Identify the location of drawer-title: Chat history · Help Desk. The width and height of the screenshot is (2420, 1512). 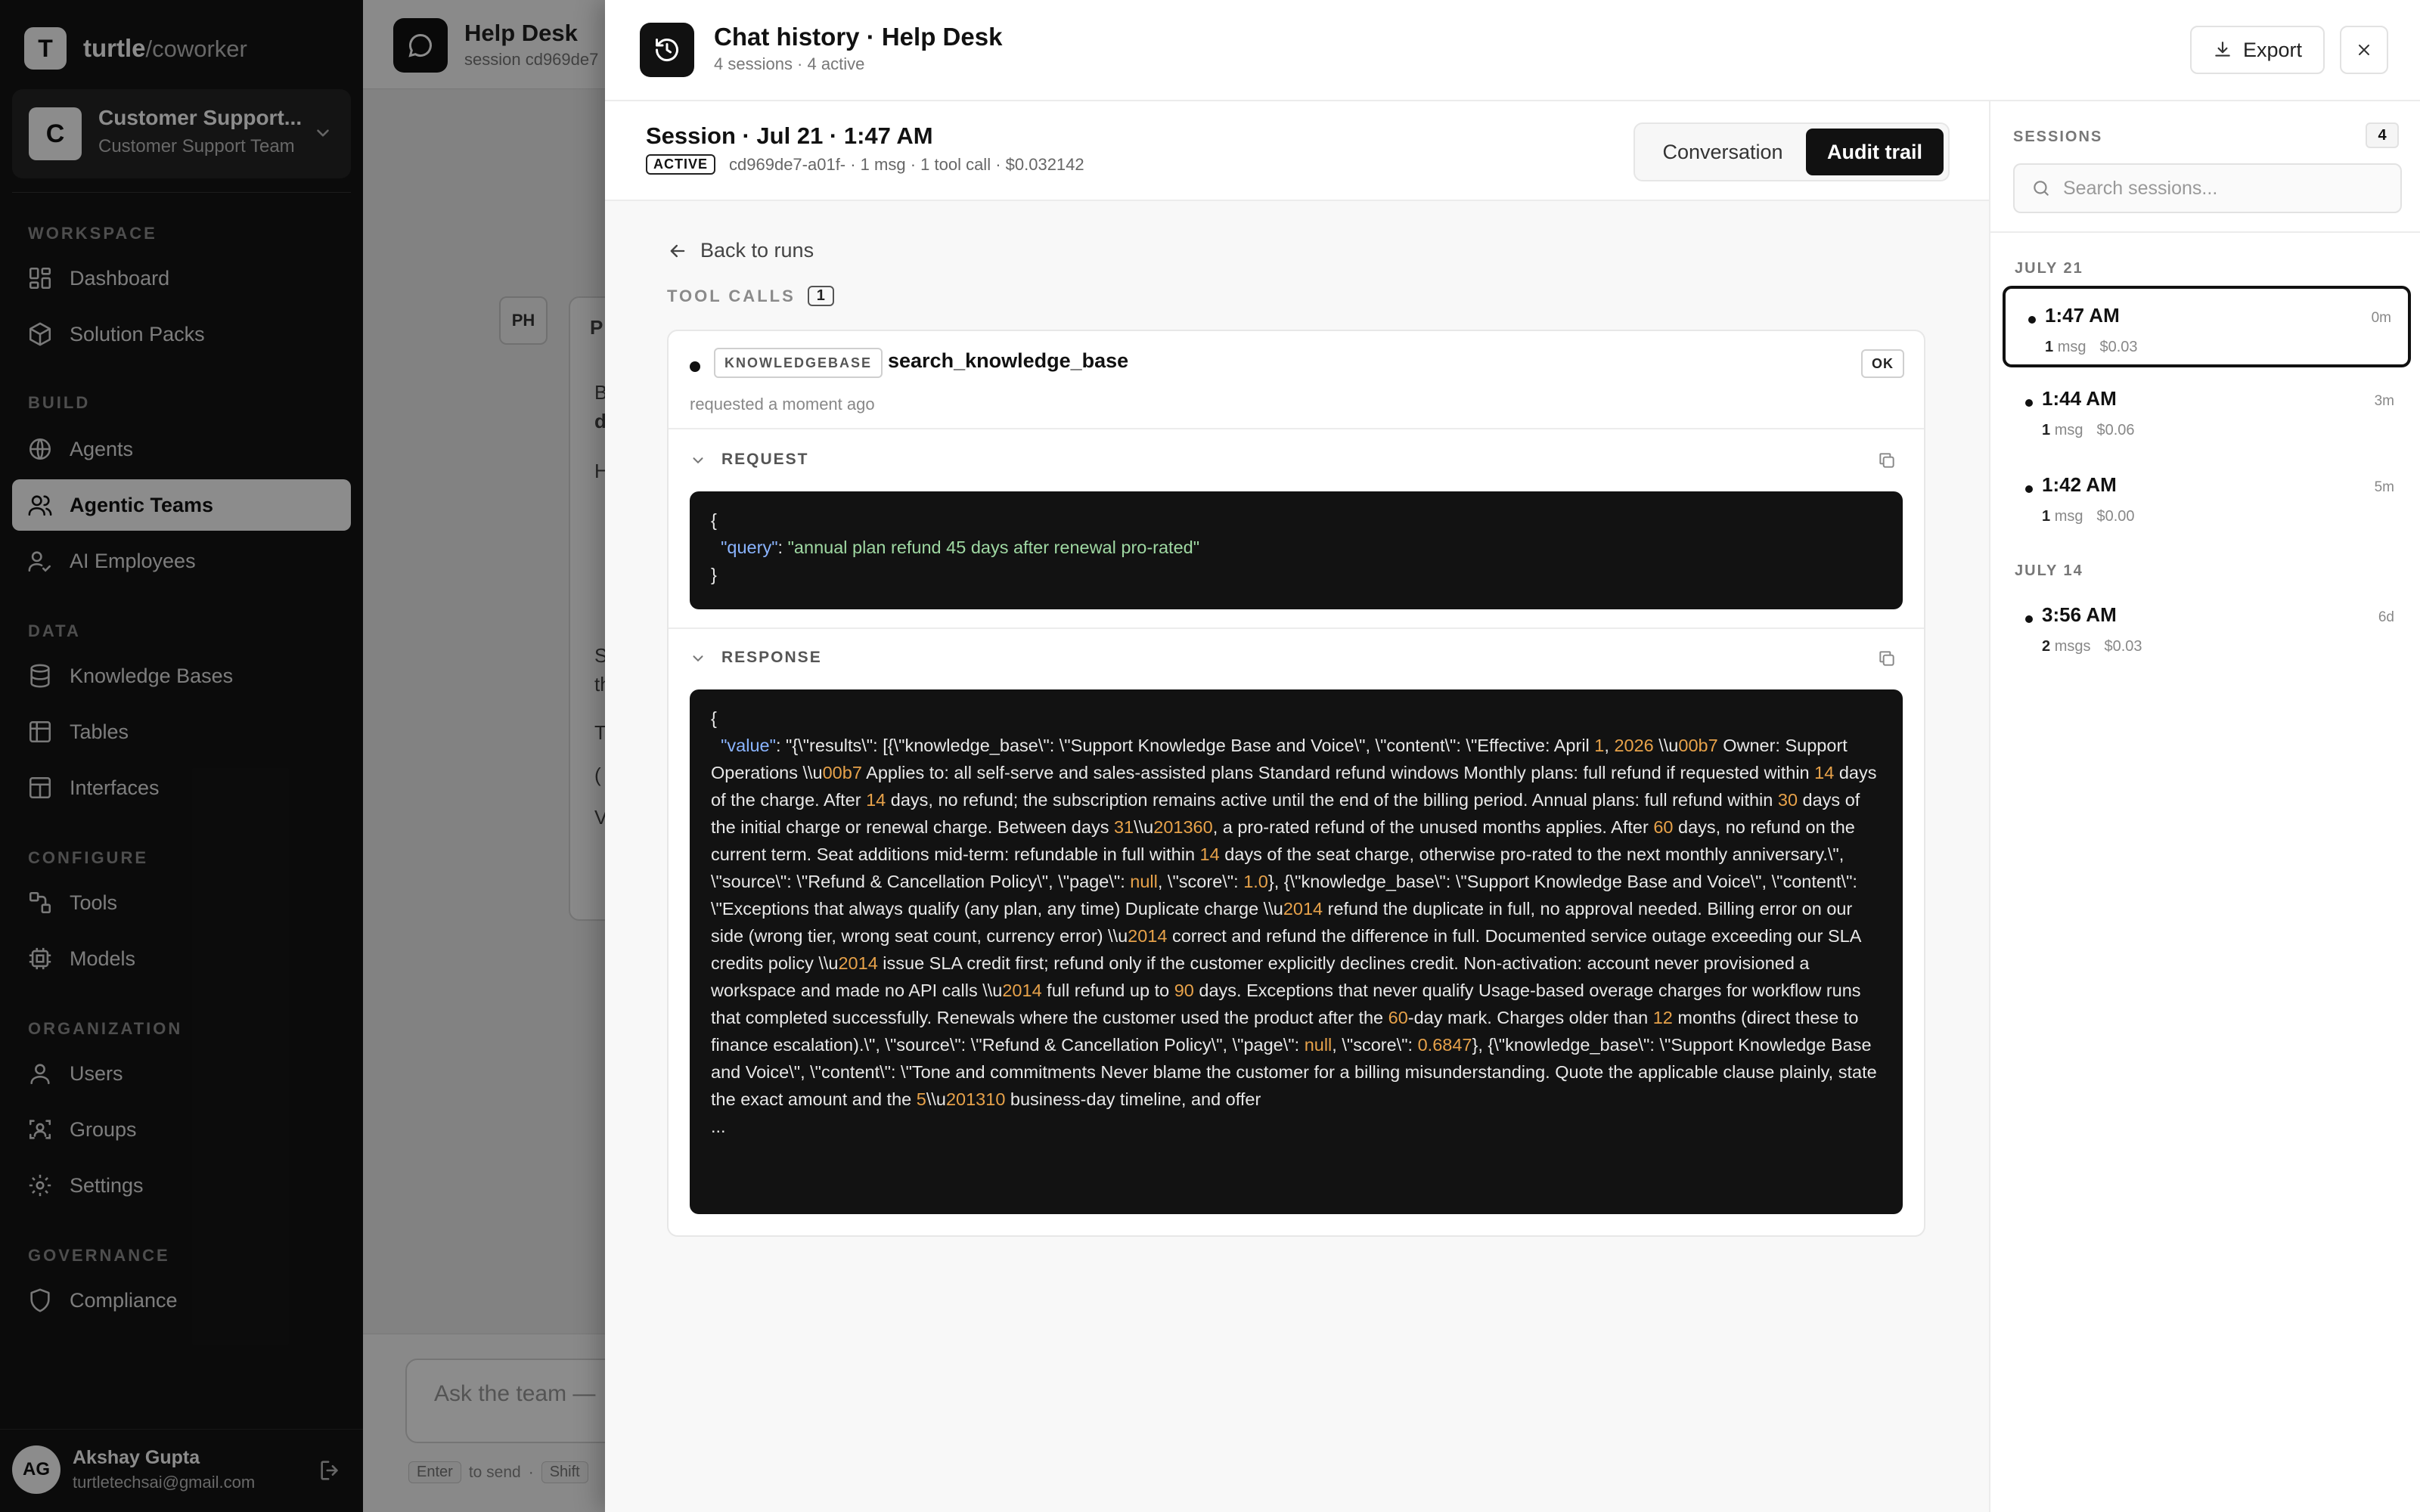
(858, 37).